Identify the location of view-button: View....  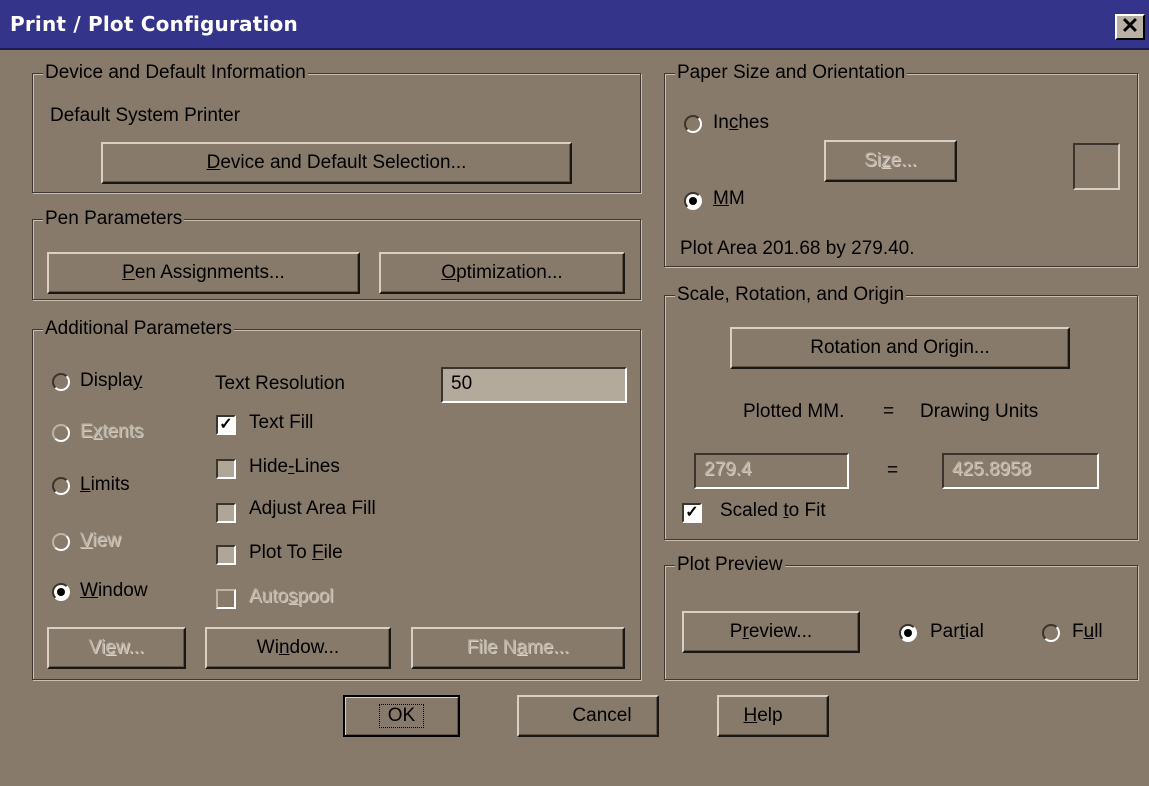
(116, 648).